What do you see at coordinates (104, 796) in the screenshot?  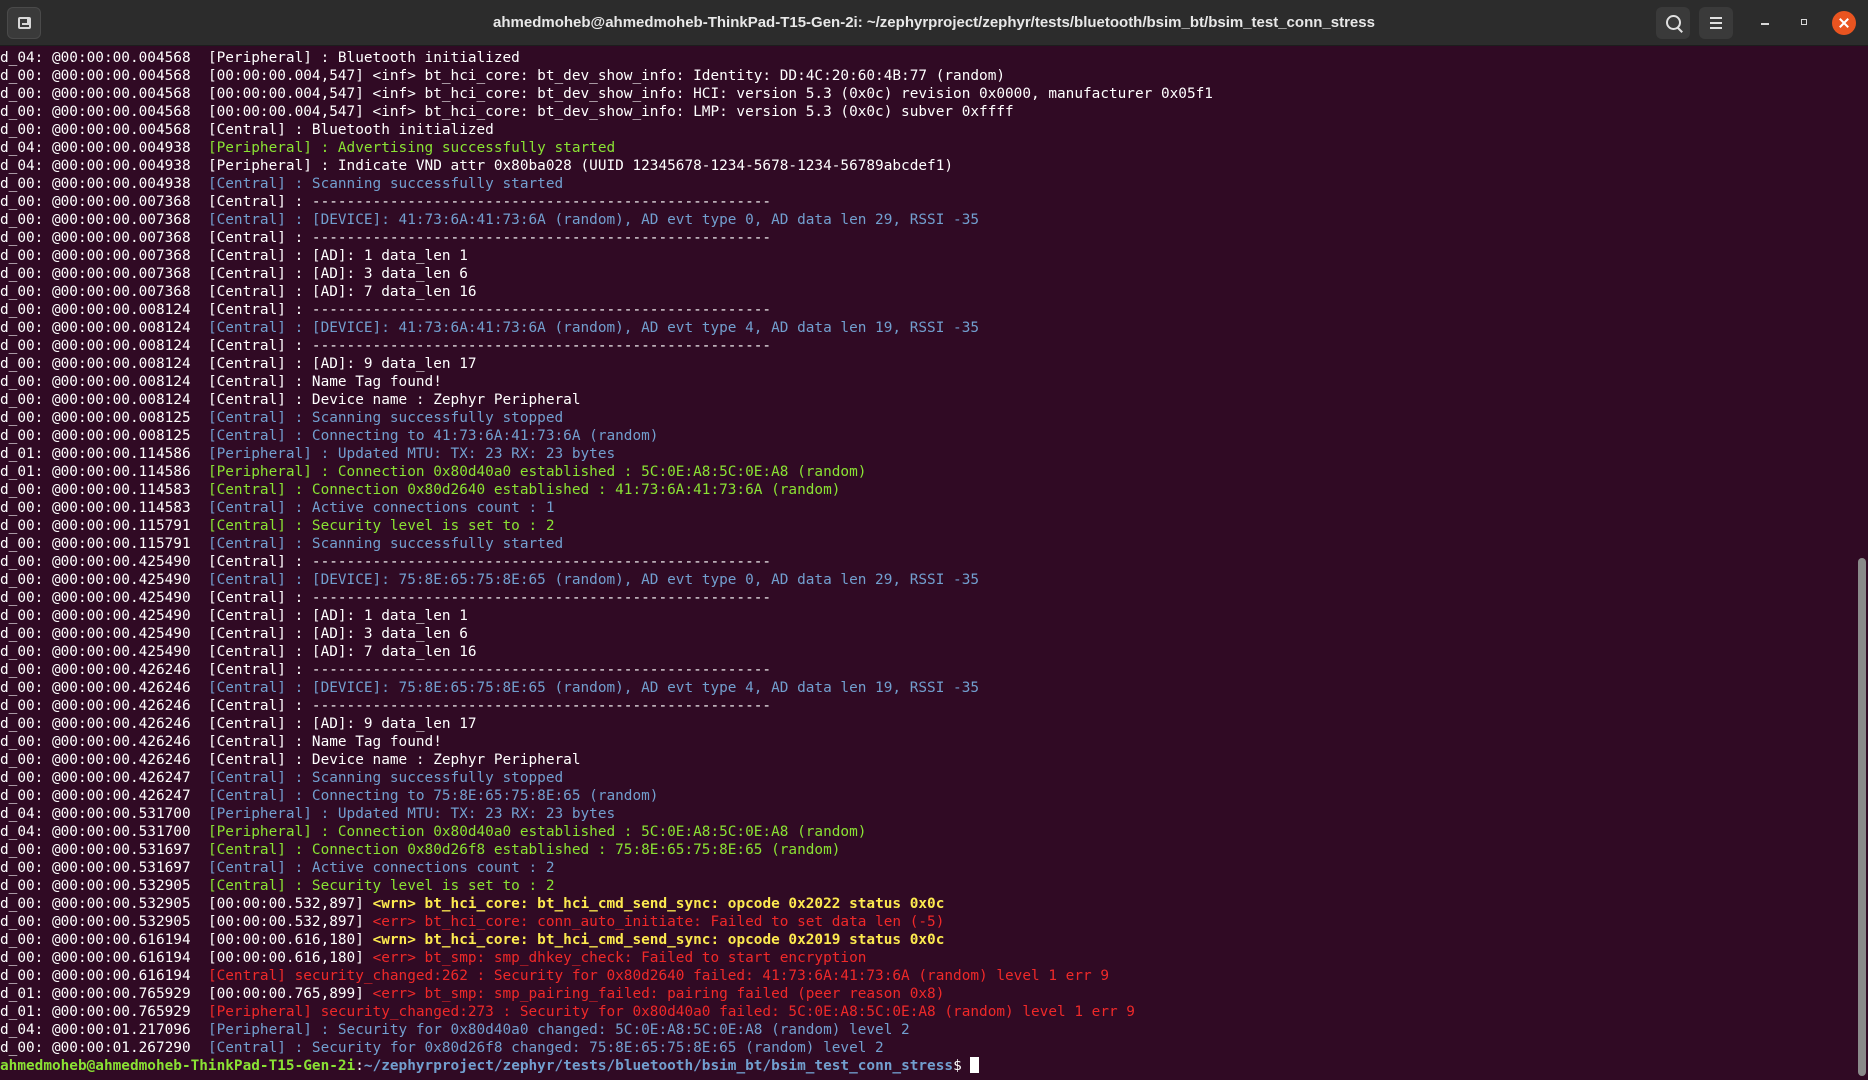 I see `line-timestamp: d_00: @00:00:00.426247` at bounding box center [104, 796].